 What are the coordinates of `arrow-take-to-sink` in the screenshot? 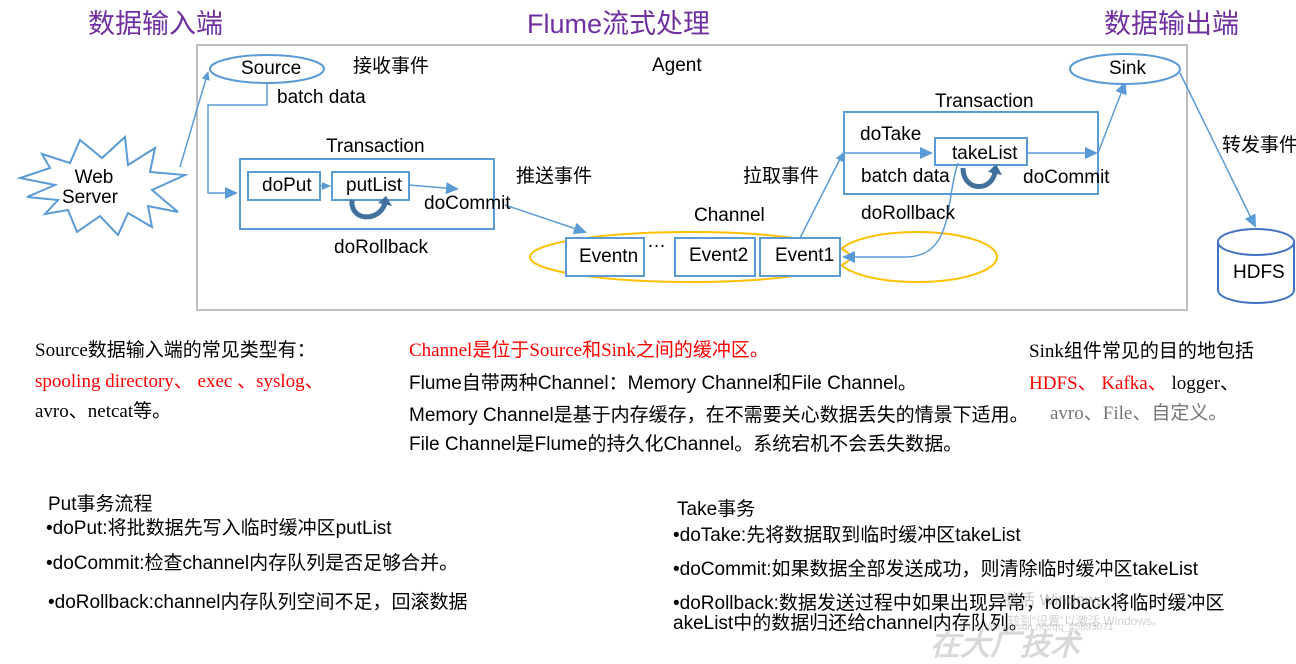 It's located at (1112, 117).